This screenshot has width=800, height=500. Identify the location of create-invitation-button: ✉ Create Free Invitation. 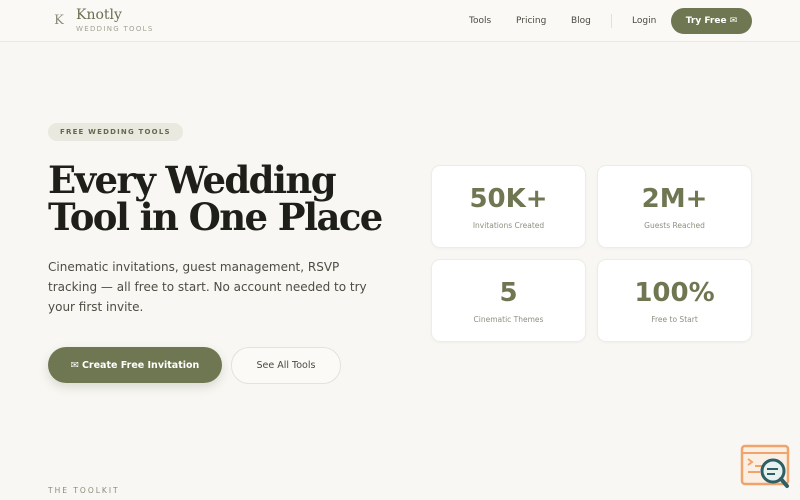
(135, 365).